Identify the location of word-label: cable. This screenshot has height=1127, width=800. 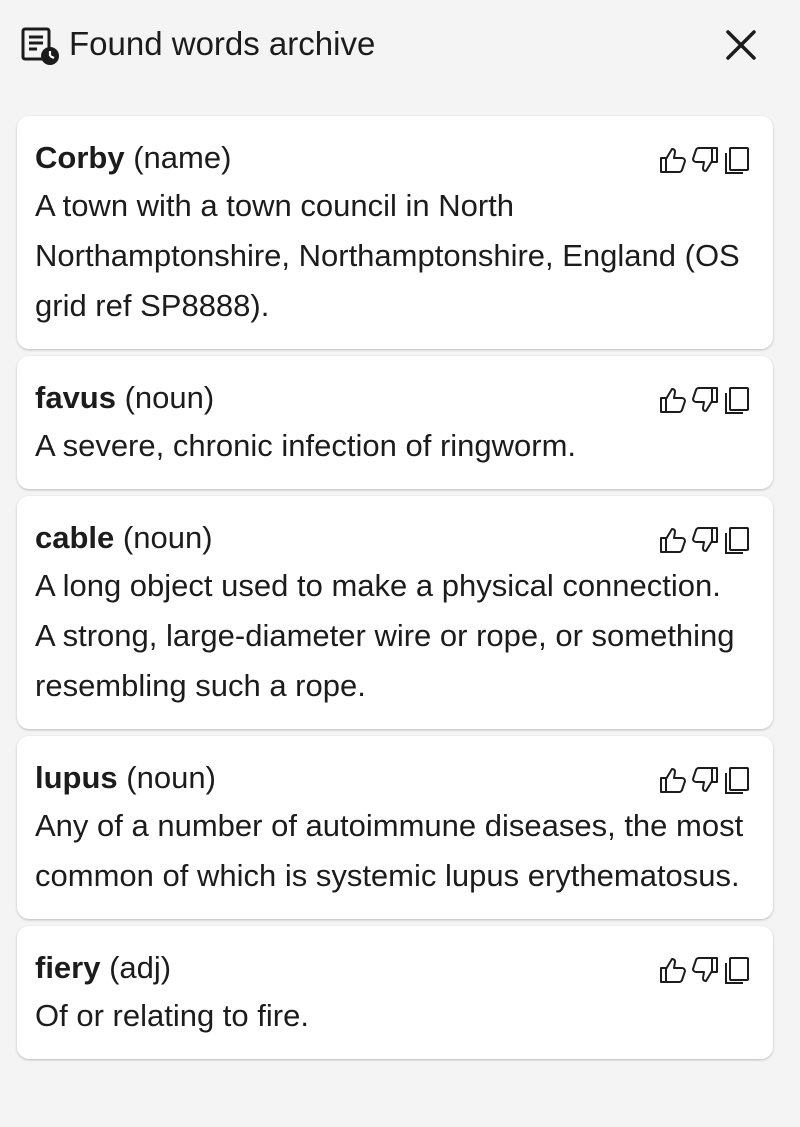
(75, 537).